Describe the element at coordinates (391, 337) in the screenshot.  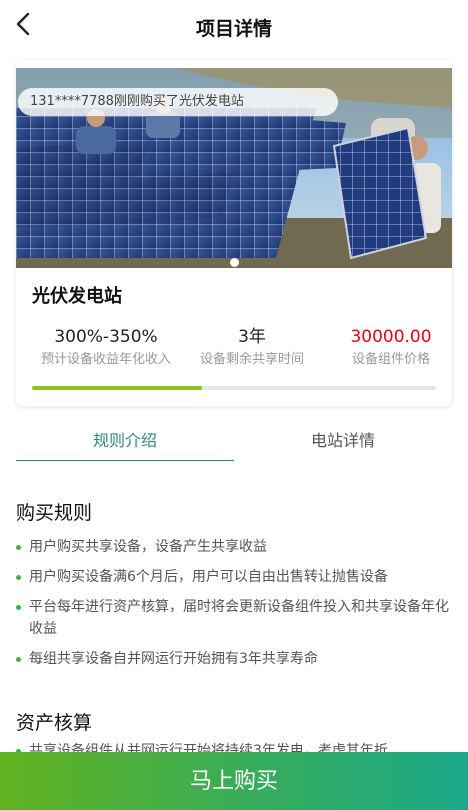
I see `stat-value: 30000.00` at that location.